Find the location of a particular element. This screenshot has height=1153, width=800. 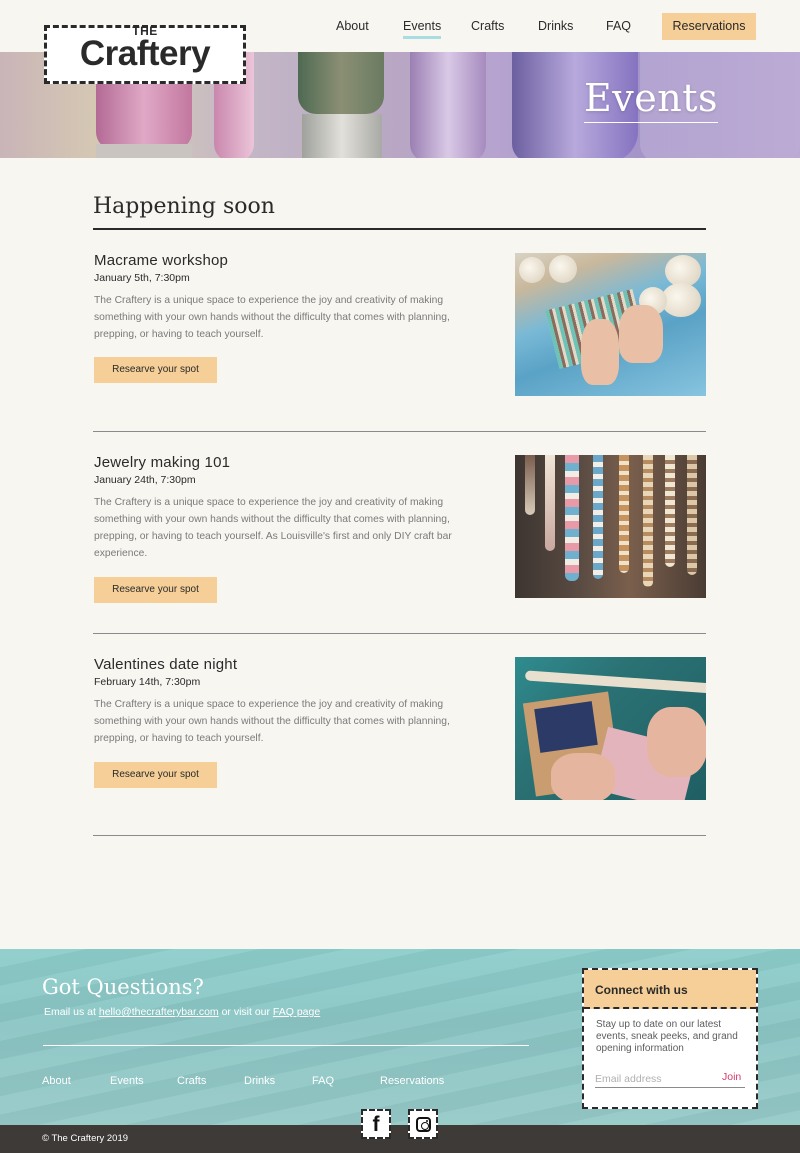

event-date: January 5th, 7:30pm is located at coordinates (142, 278).